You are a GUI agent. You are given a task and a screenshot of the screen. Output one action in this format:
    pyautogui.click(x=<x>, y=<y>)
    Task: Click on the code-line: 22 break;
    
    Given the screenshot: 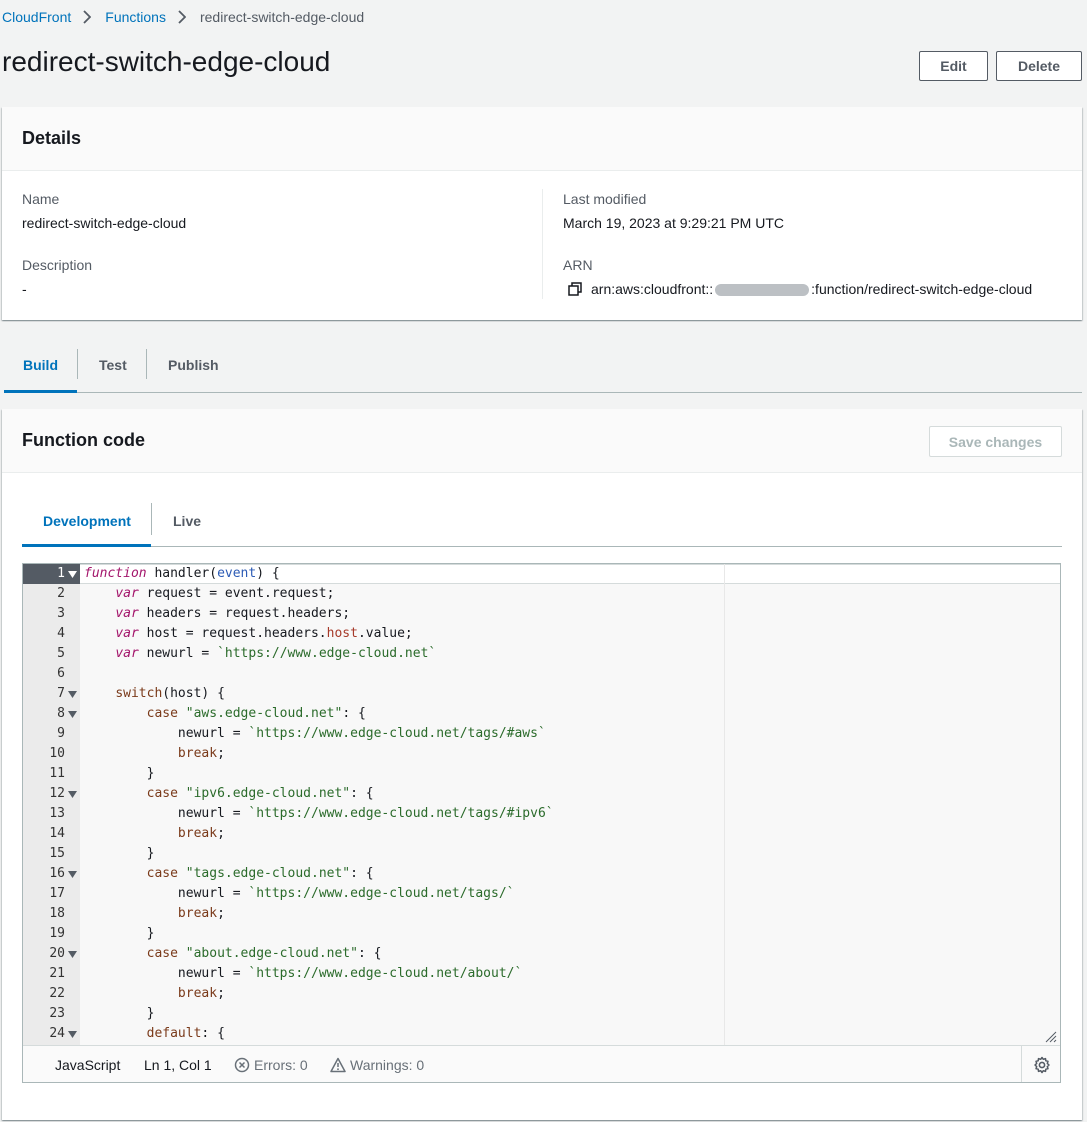 What is the action you would take?
    pyautogui.click(x=541, y=994)
    